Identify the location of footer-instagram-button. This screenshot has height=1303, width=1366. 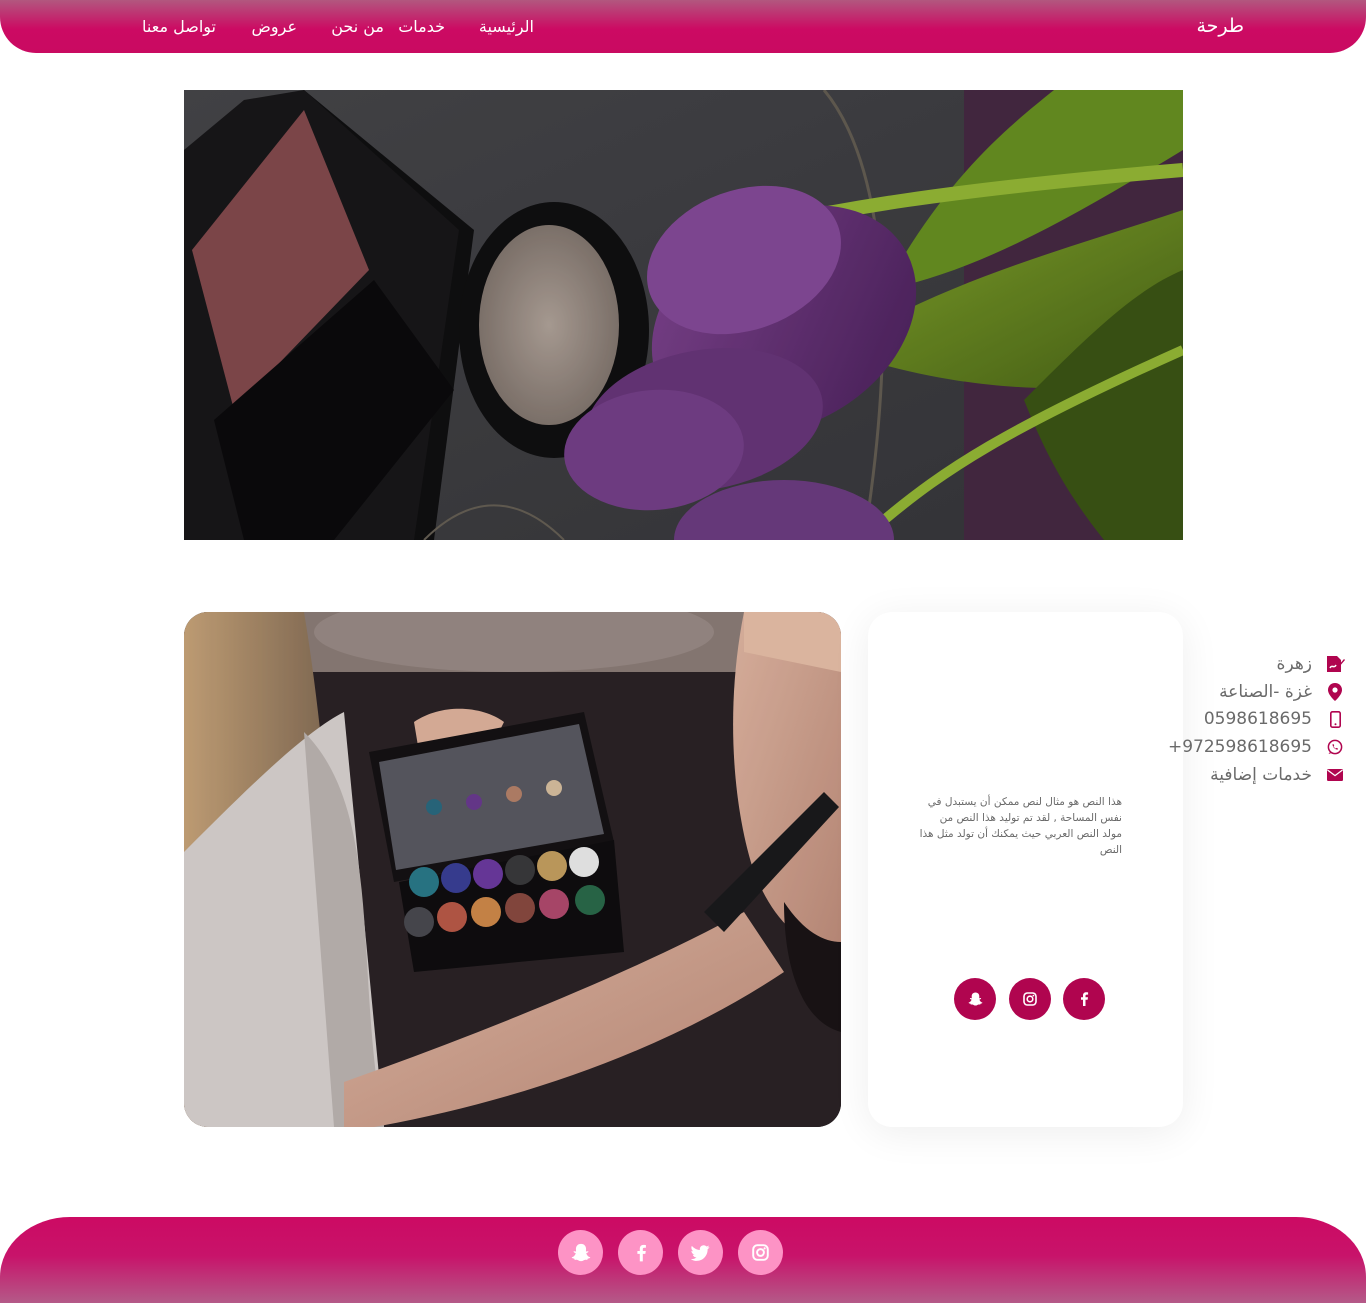
(760, 1252).